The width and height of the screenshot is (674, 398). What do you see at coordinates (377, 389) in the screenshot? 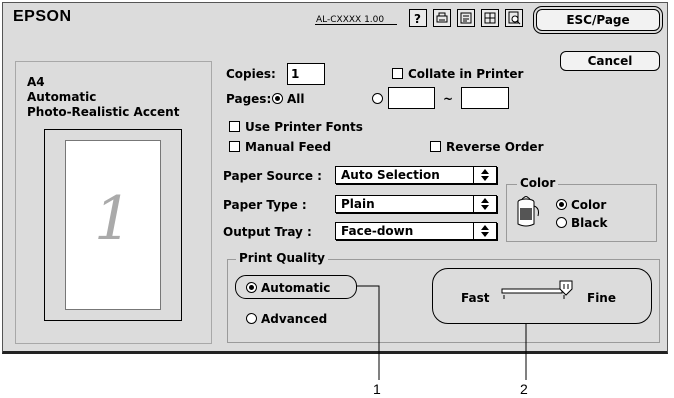
I see `callout-1-label: 1` at bounding box center [377, 389].